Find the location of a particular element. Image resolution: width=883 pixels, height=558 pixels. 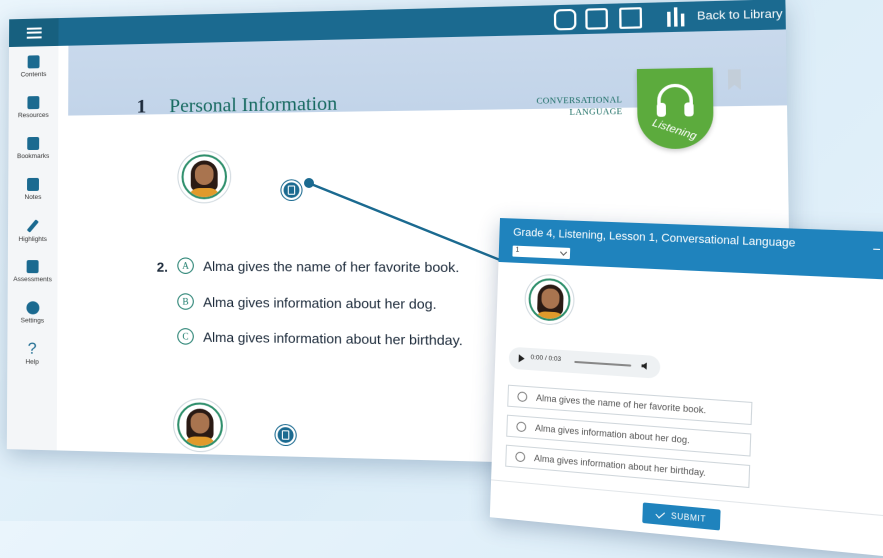

question-select: 1 is located at coordinates (541, 252).